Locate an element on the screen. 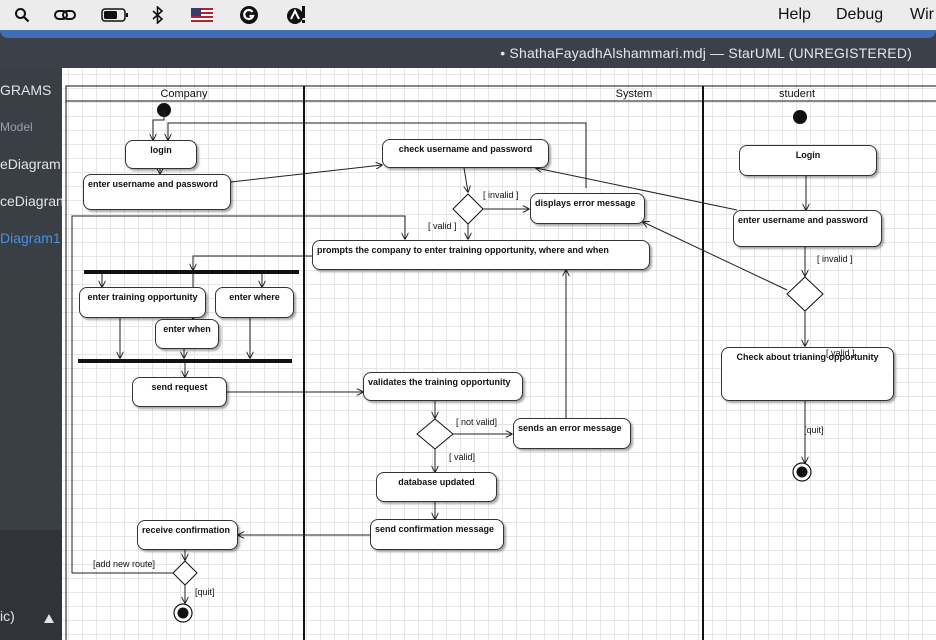 Image resolution: width=936 pixels, height=640 pixels. action-enter-training-opportunity: enter training opportunity is located at coordinates (142, 302).